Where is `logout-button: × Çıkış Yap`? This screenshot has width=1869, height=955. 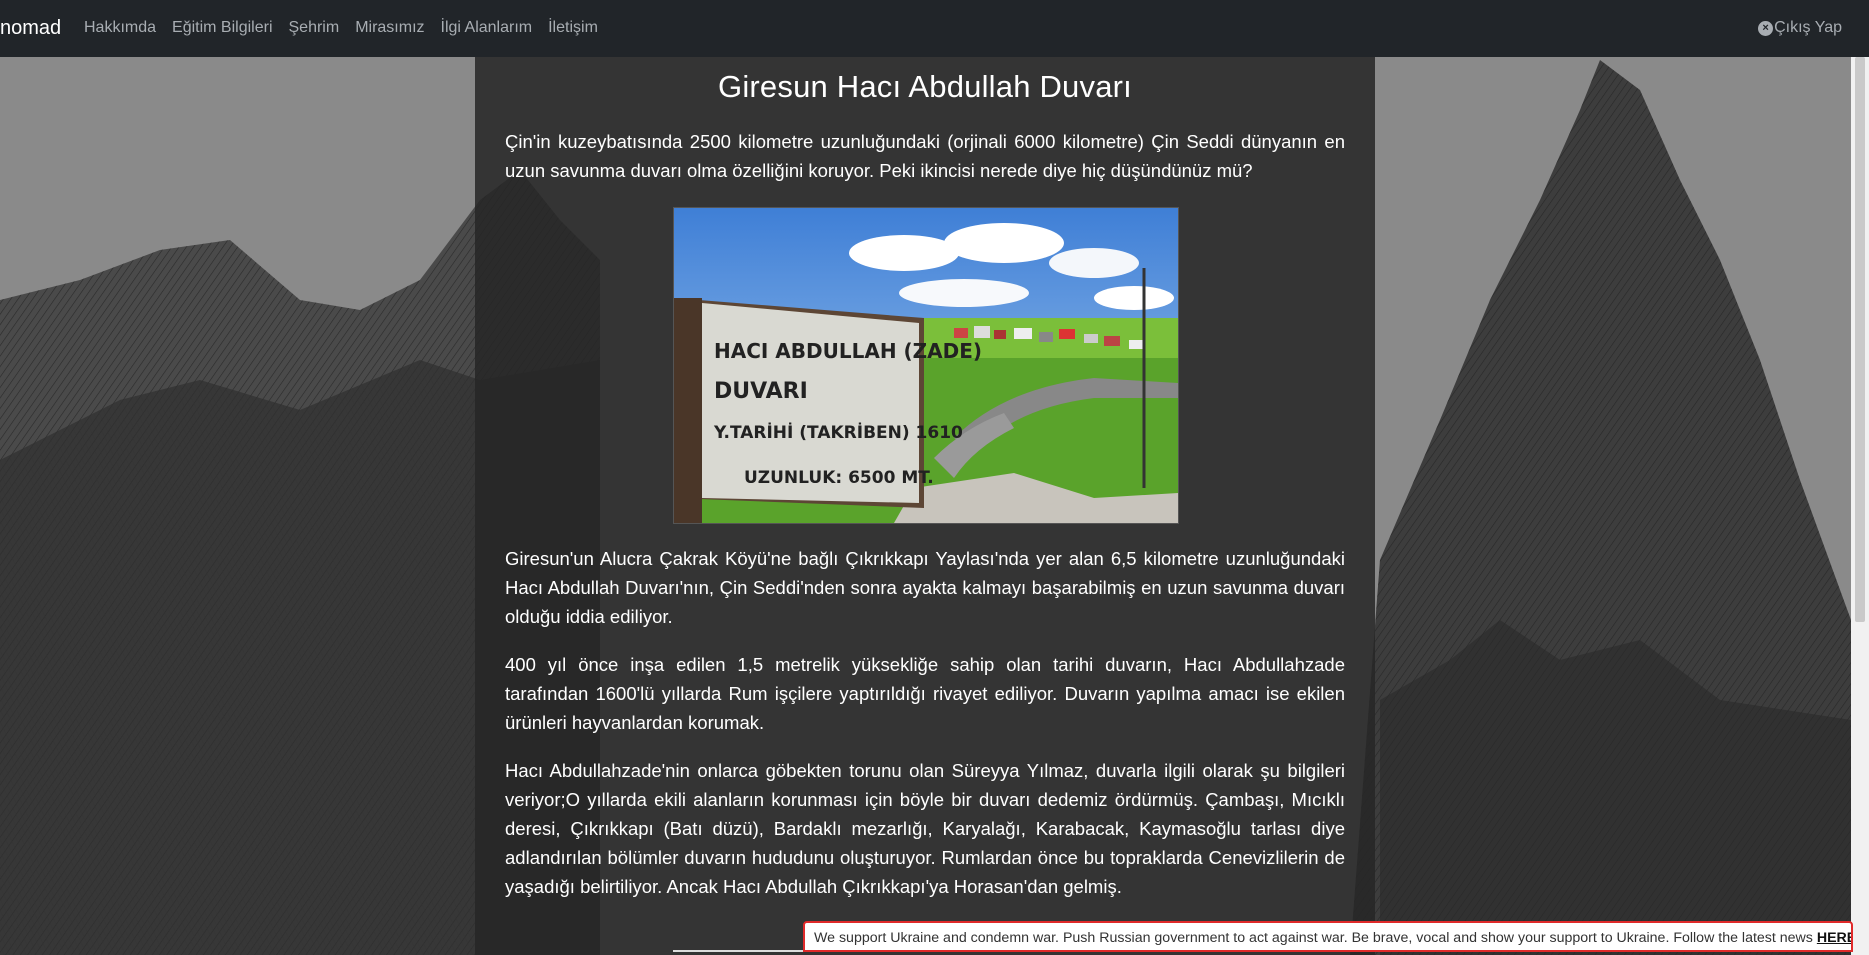 logout-button: × Çıkış Yap is located at coordinates (1800, 28).